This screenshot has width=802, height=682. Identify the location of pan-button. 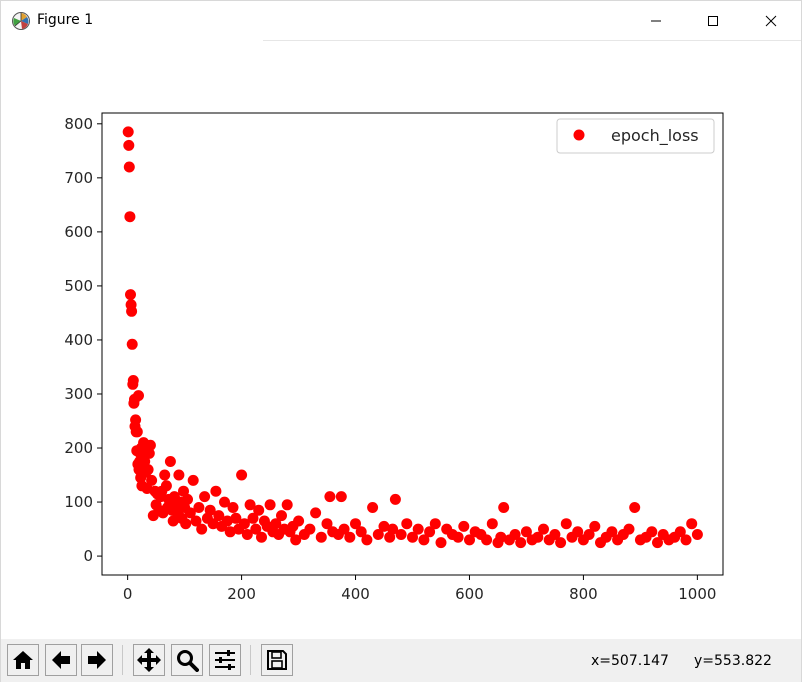
(149, 660).